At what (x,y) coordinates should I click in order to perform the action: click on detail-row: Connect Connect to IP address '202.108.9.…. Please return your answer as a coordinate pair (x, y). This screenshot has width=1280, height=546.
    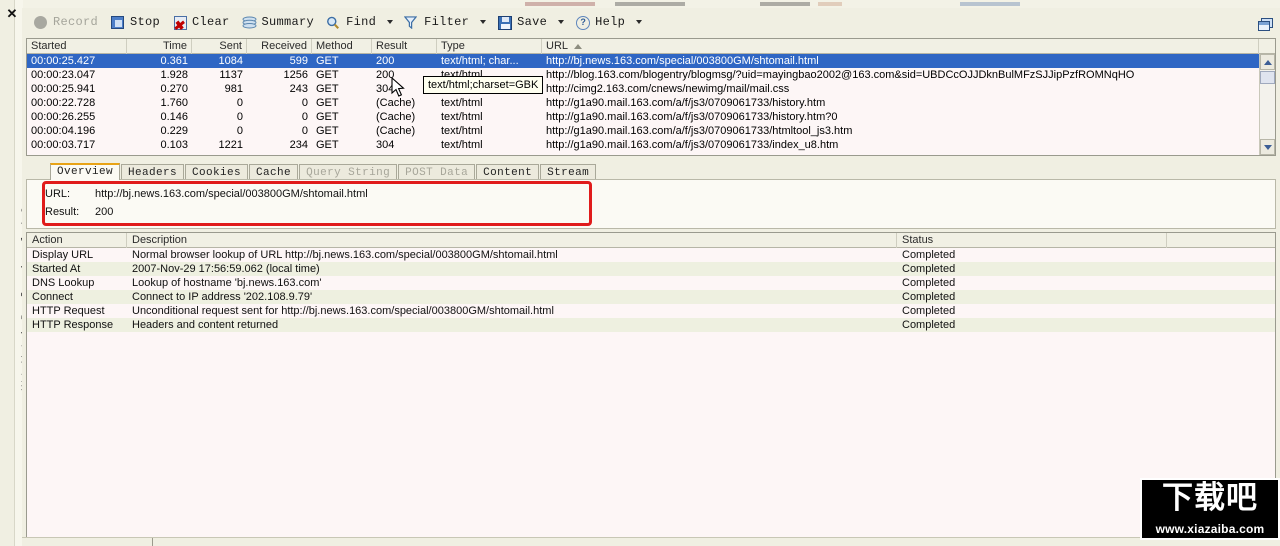
    Looking at the image, I should click on (651, 297).